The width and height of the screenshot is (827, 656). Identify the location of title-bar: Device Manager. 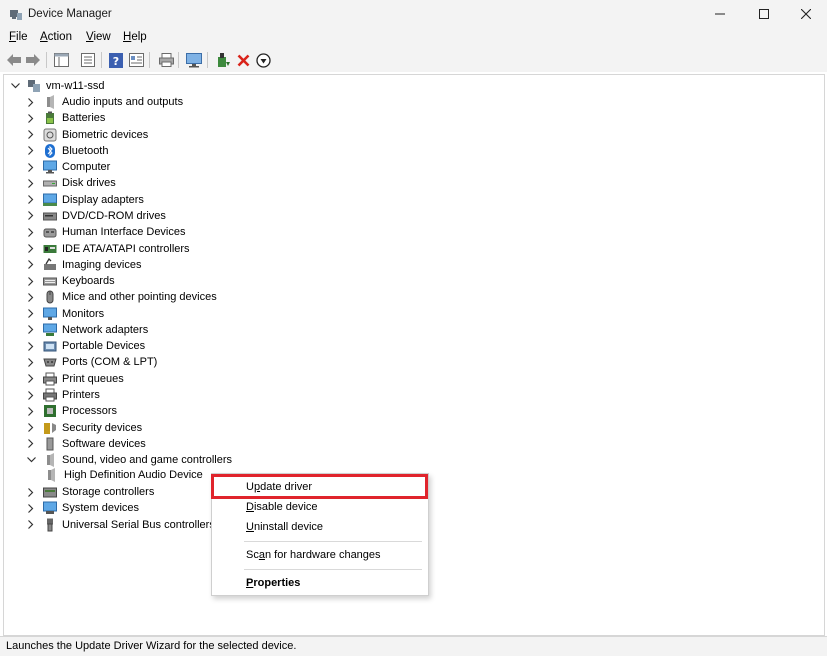
(413, 14).